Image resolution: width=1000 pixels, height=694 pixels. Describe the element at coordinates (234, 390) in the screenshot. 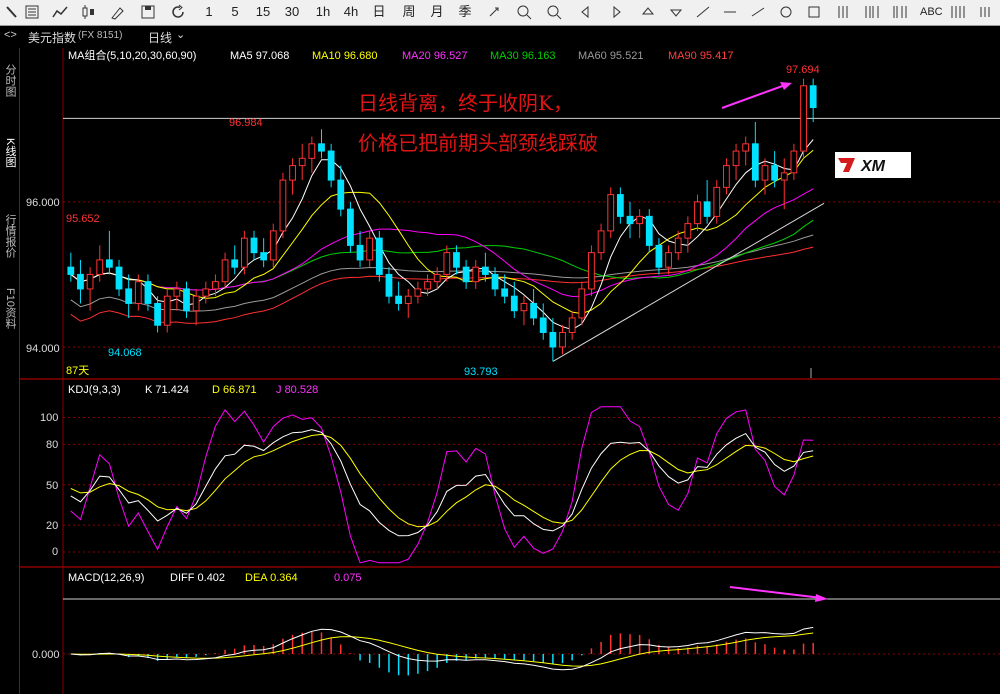

I see `d-legend: D 66.871` at that location.